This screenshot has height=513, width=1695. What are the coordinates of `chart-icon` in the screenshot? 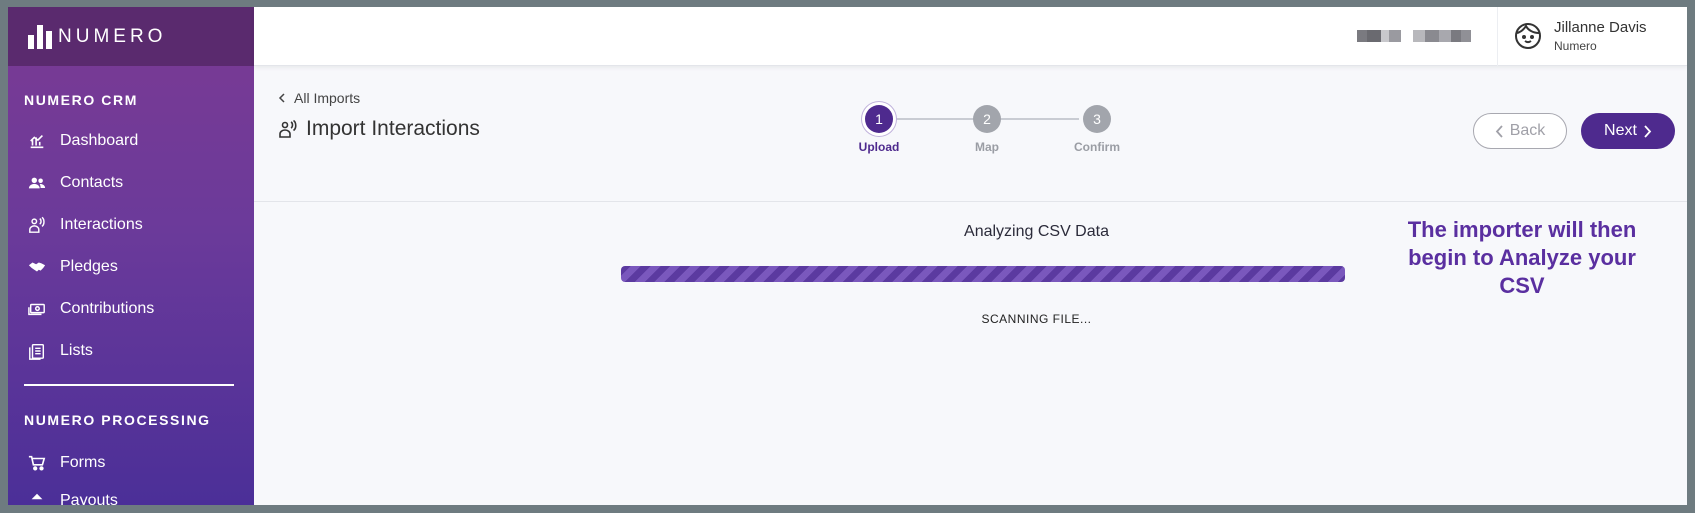 It's located at (37, 141).